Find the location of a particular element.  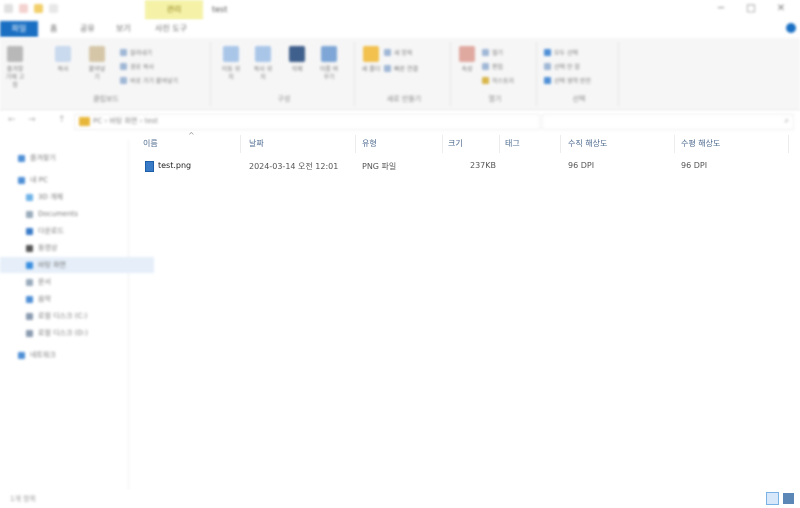

copy-path-button: 경로 복사 is located at coordinates (137, 66).